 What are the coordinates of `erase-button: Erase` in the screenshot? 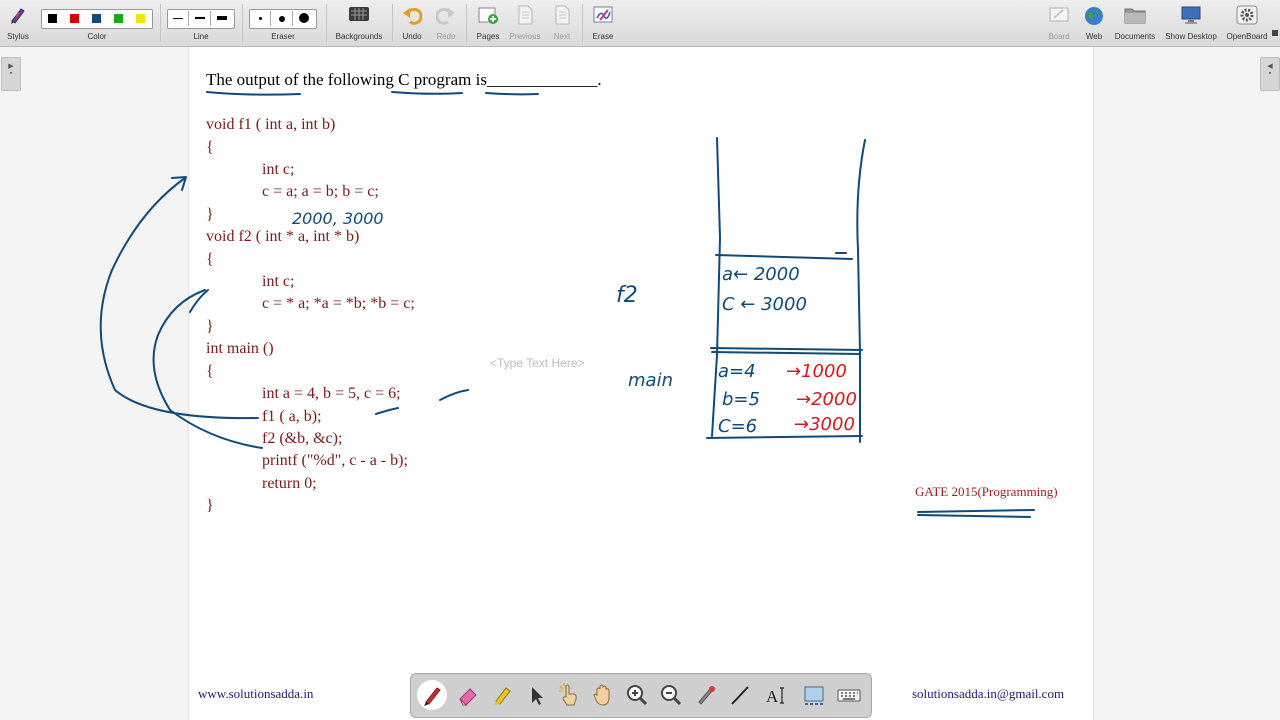 It's located at (603, 23).